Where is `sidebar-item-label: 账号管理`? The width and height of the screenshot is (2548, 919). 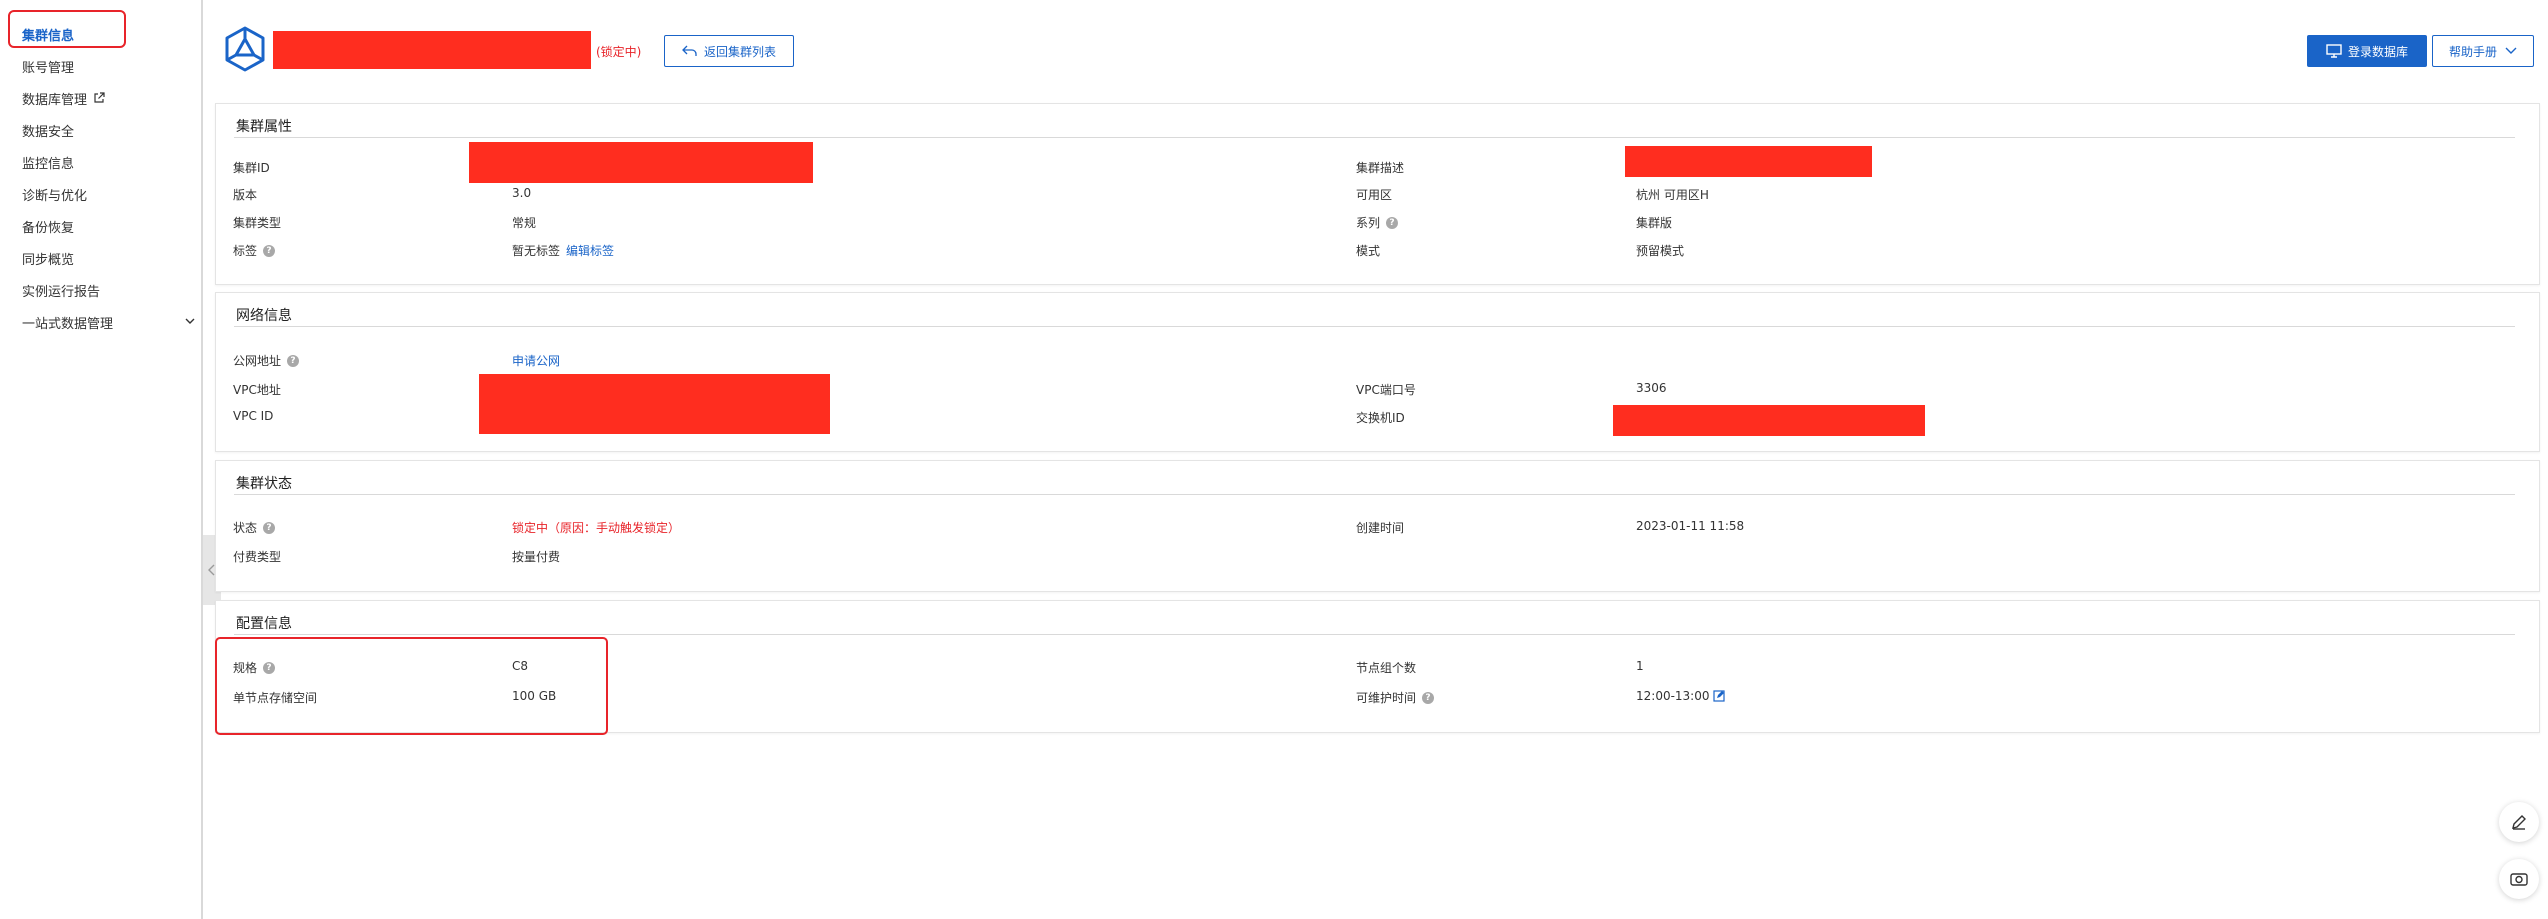
sidebar-item-label: 账号管理 is located at coordinates (48, 68).